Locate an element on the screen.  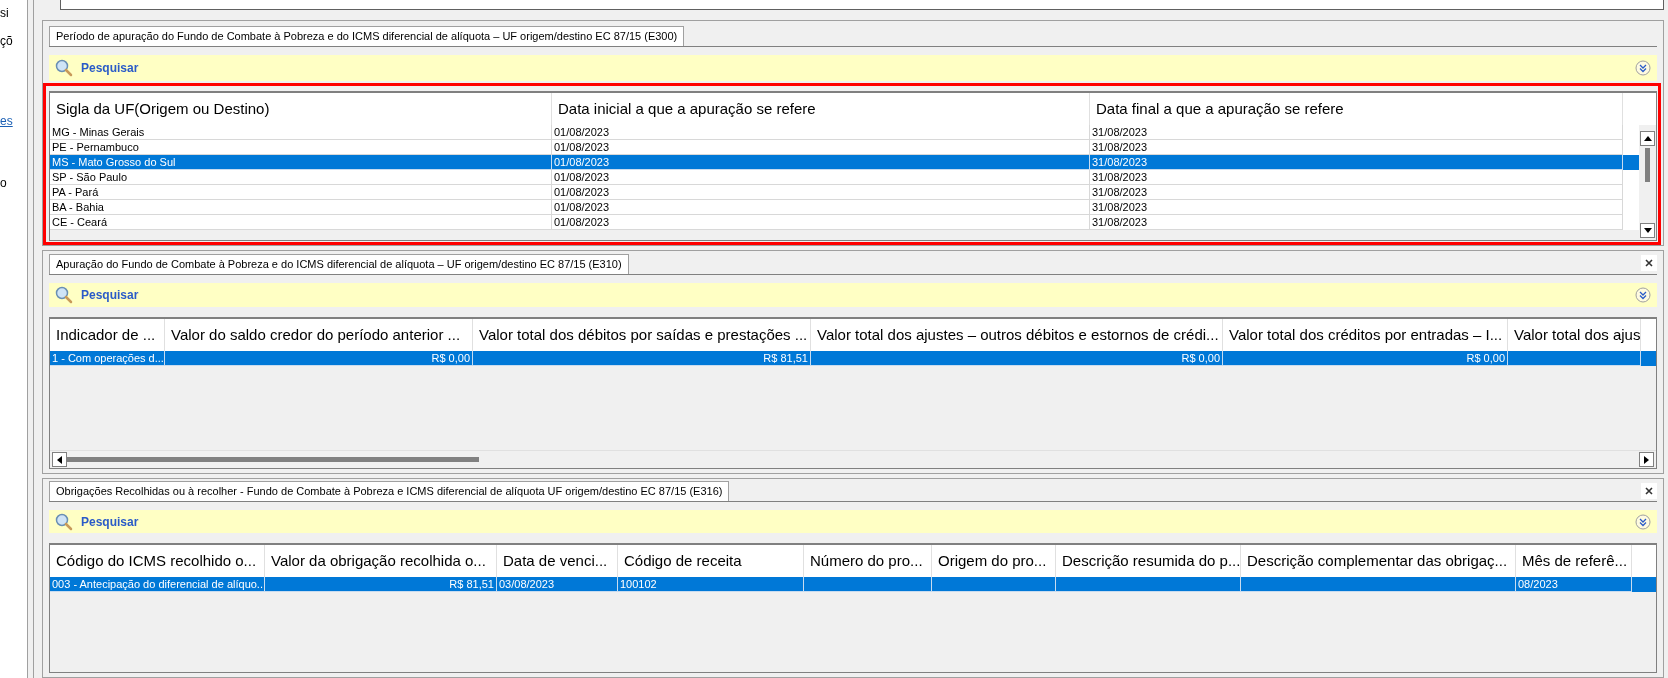
table-row: SP - São Paulo 01/08/2023 31/08/2023 is located at coordinates (844, 177).